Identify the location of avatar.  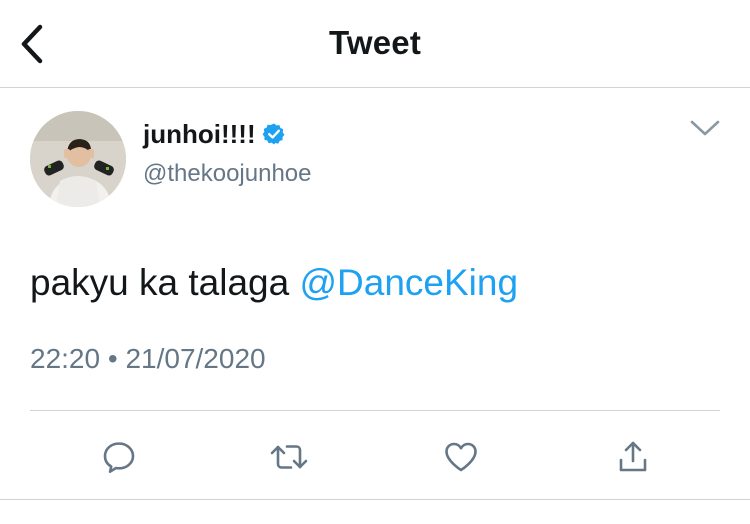
(78, 159).